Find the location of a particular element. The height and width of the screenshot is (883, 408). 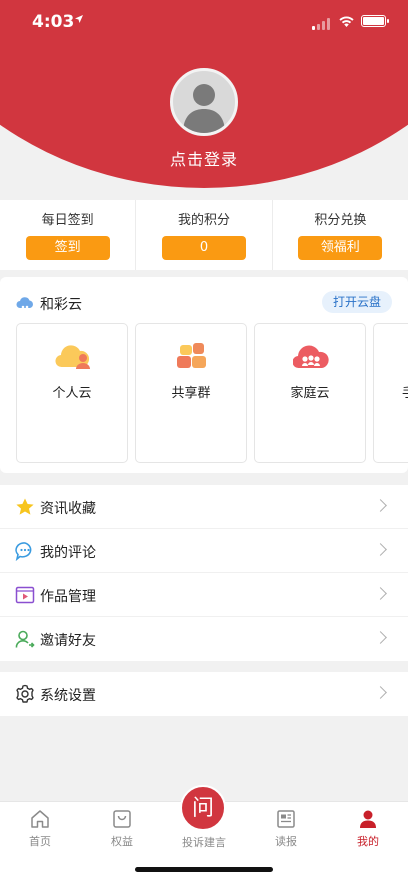

shopping-bag-icon is located at coordinates (122, 819).